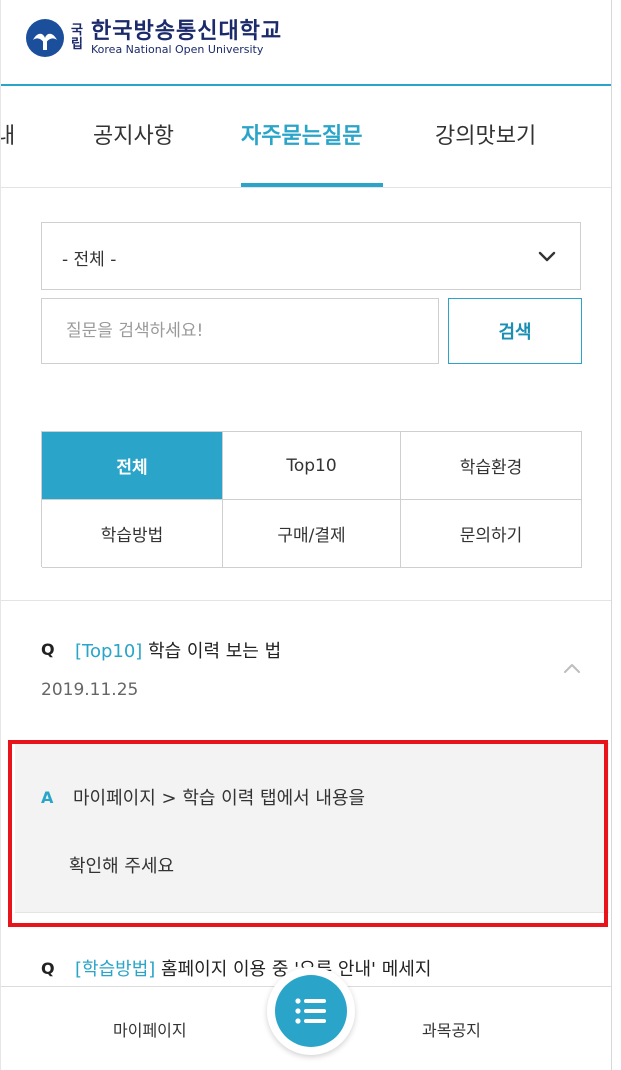 The height and width of the screenshot is (1070, 621). What do you see at coordinates (301, 134) in the screenshot?
I see `tab-faq: 자주묻는질문` at bounding box center [301, 134].